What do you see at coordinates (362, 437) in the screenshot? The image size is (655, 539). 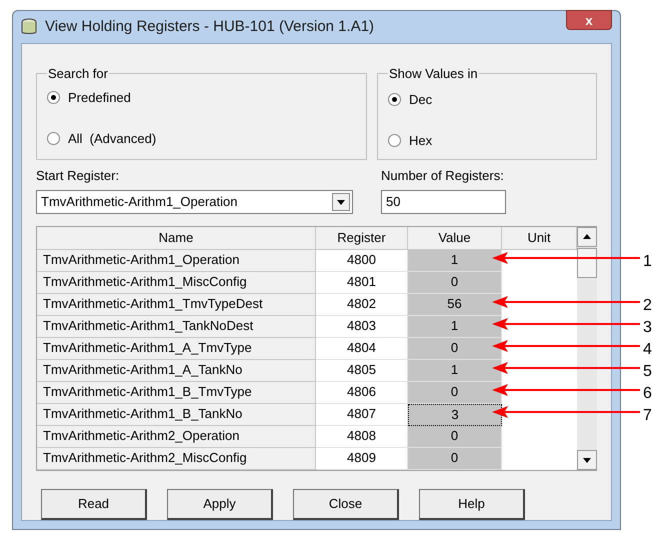 I see `register-cell: 4808` at bounding box center [362, 437].